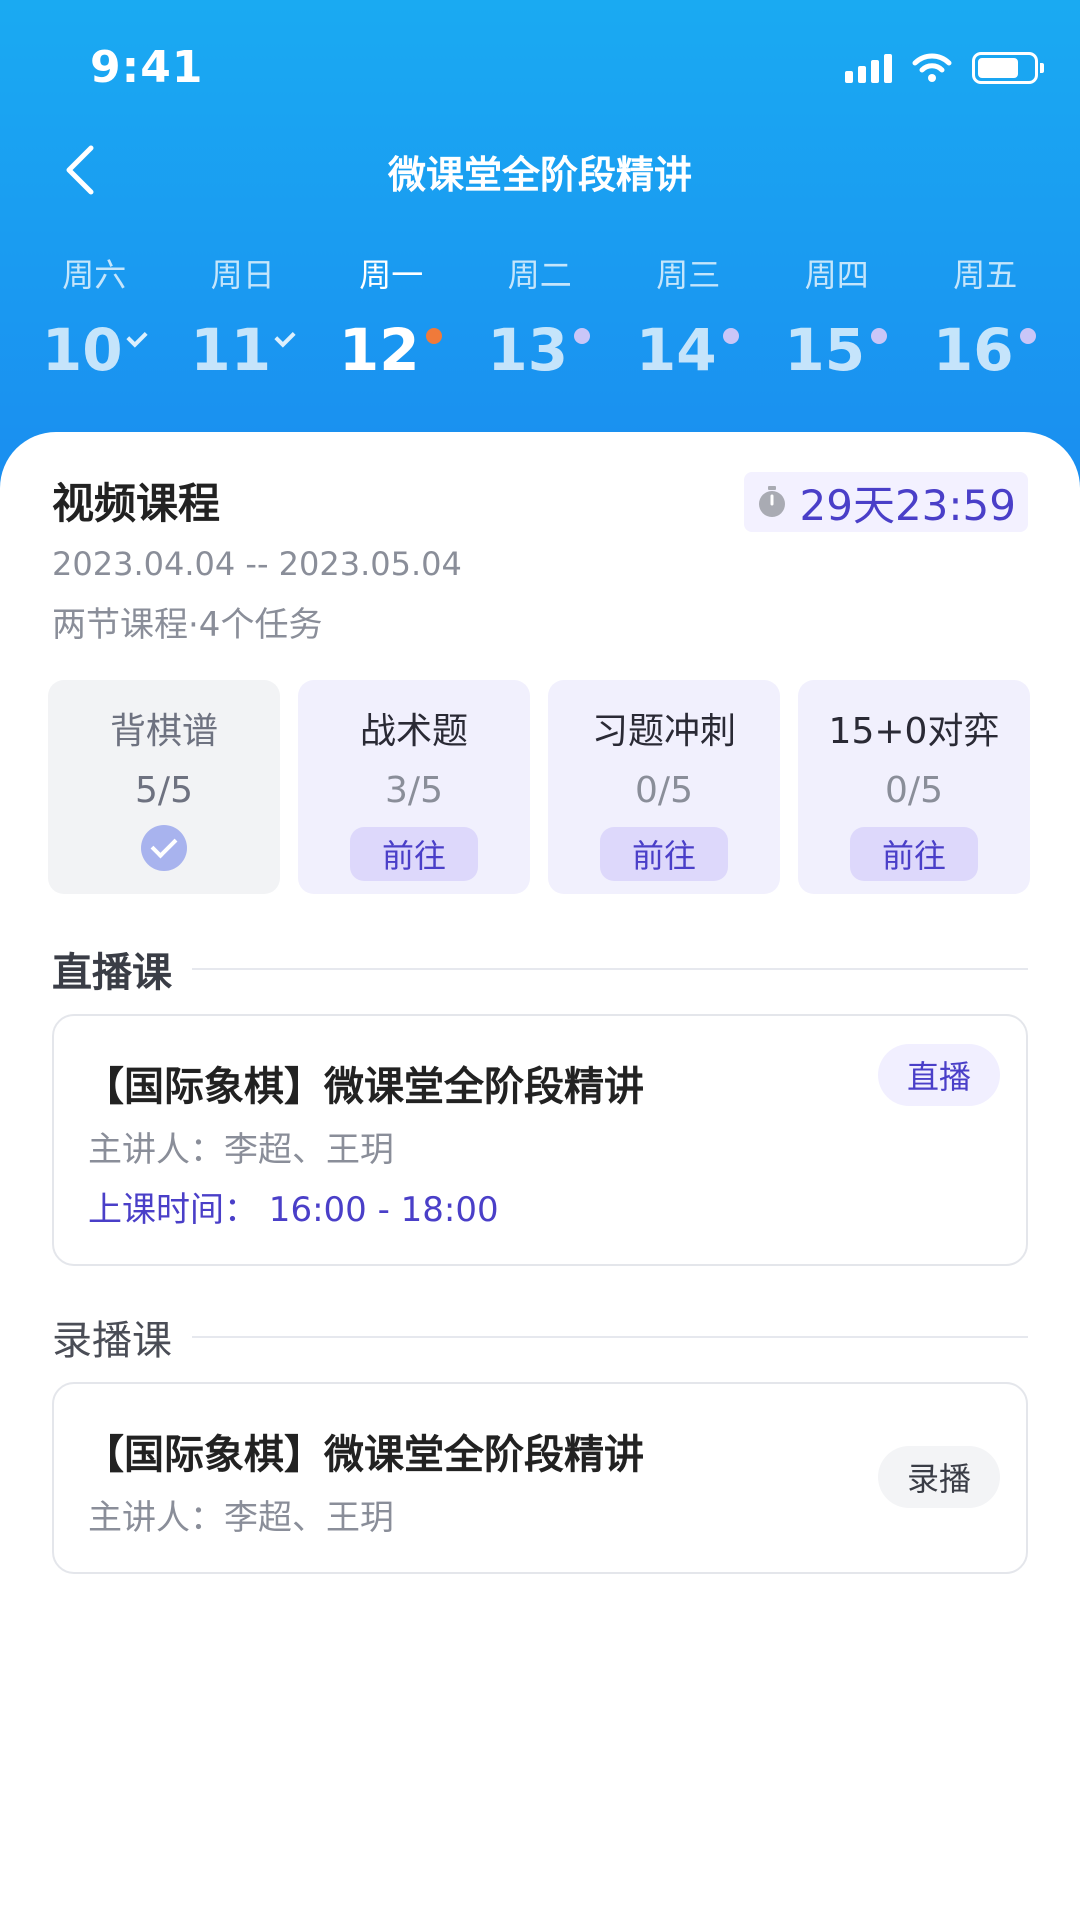 The width and height of the screenshot is (1080, 1920). Describe the element at coordinates (257, 564) in the screenshot. I see `video-course-dates: 2023.04.04 -- 2023.05.04` at that location.